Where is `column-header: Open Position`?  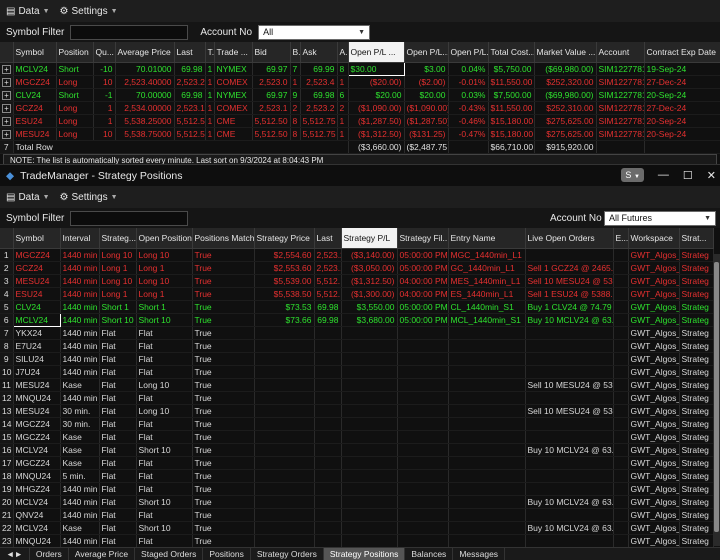
column-header: Open Position is located at coordinates (164, 238).